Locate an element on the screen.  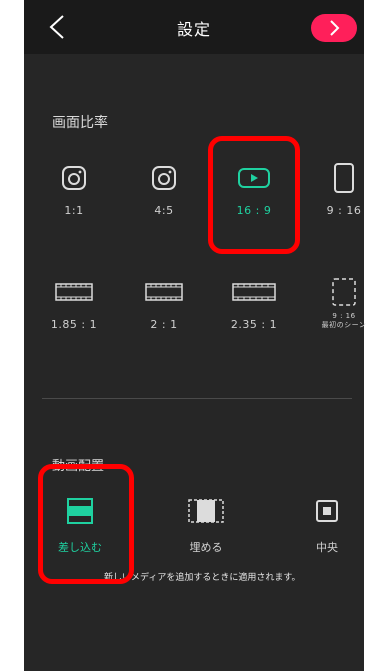
ratio-label: 2 : 1 is located at coordinates (164, 324).